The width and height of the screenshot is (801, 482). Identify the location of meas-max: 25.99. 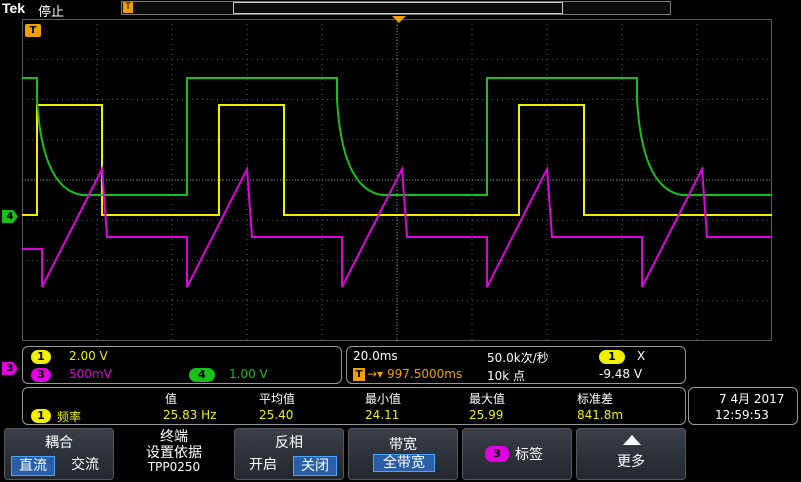
(486, 415).